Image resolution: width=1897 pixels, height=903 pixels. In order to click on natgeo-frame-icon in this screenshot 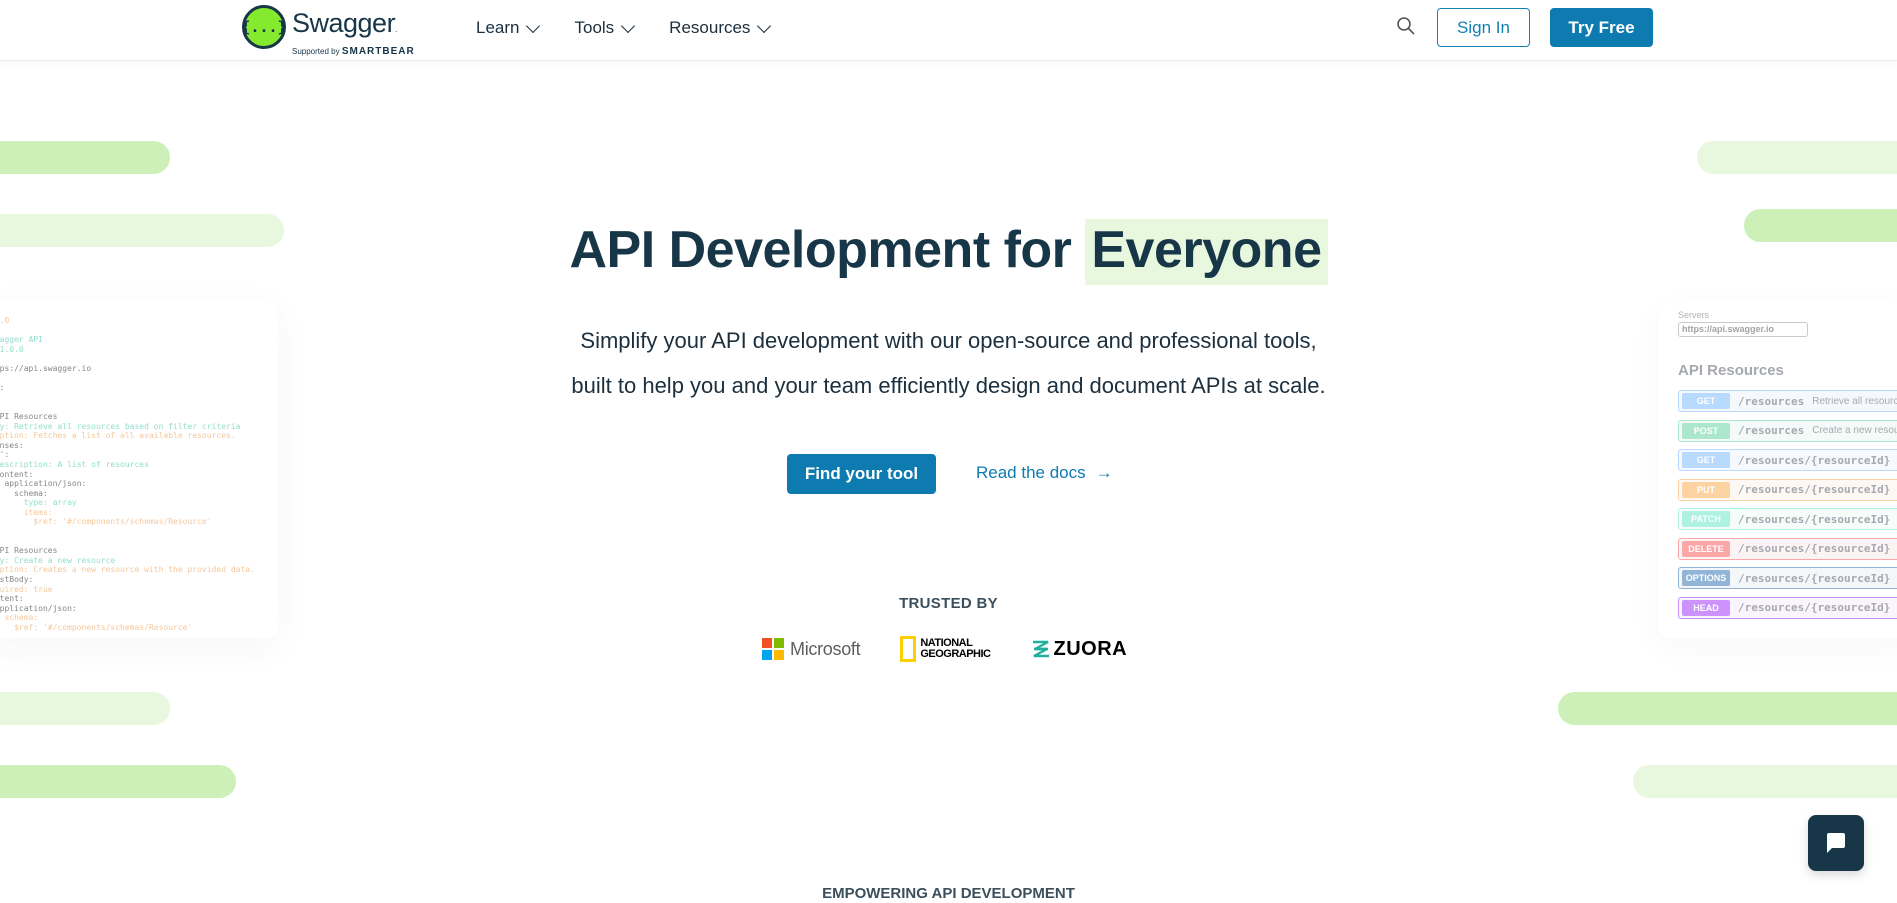, I will do `click(908, 649)`.